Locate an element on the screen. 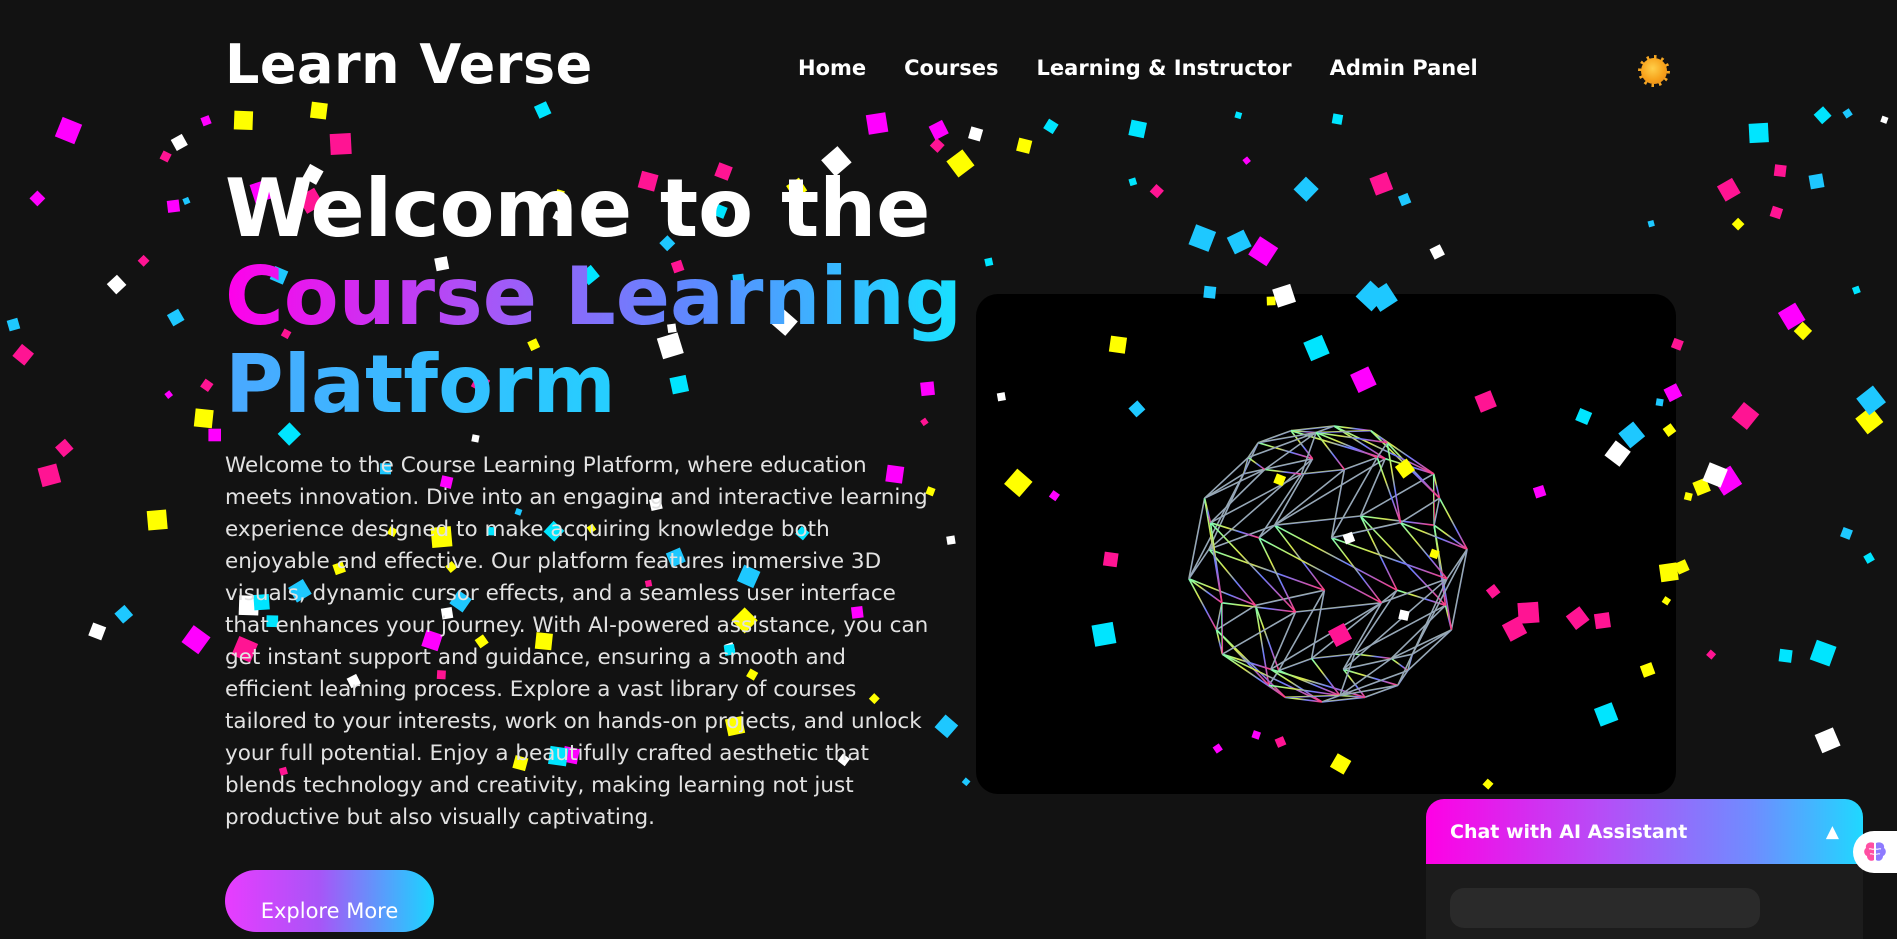  brain-glyph-icon is located at coordinates (1875, 852).